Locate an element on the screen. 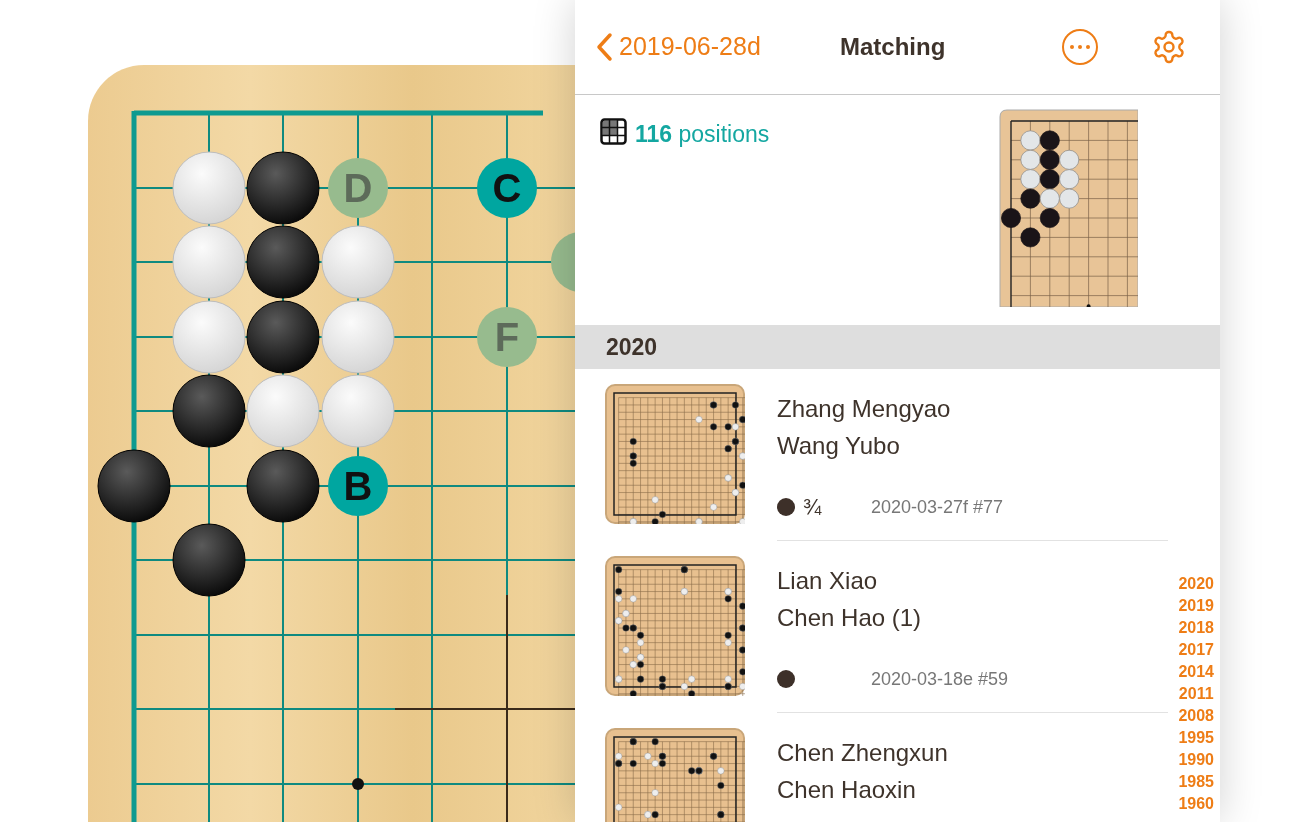  more-options-button is located at coordinates (1080, 47).